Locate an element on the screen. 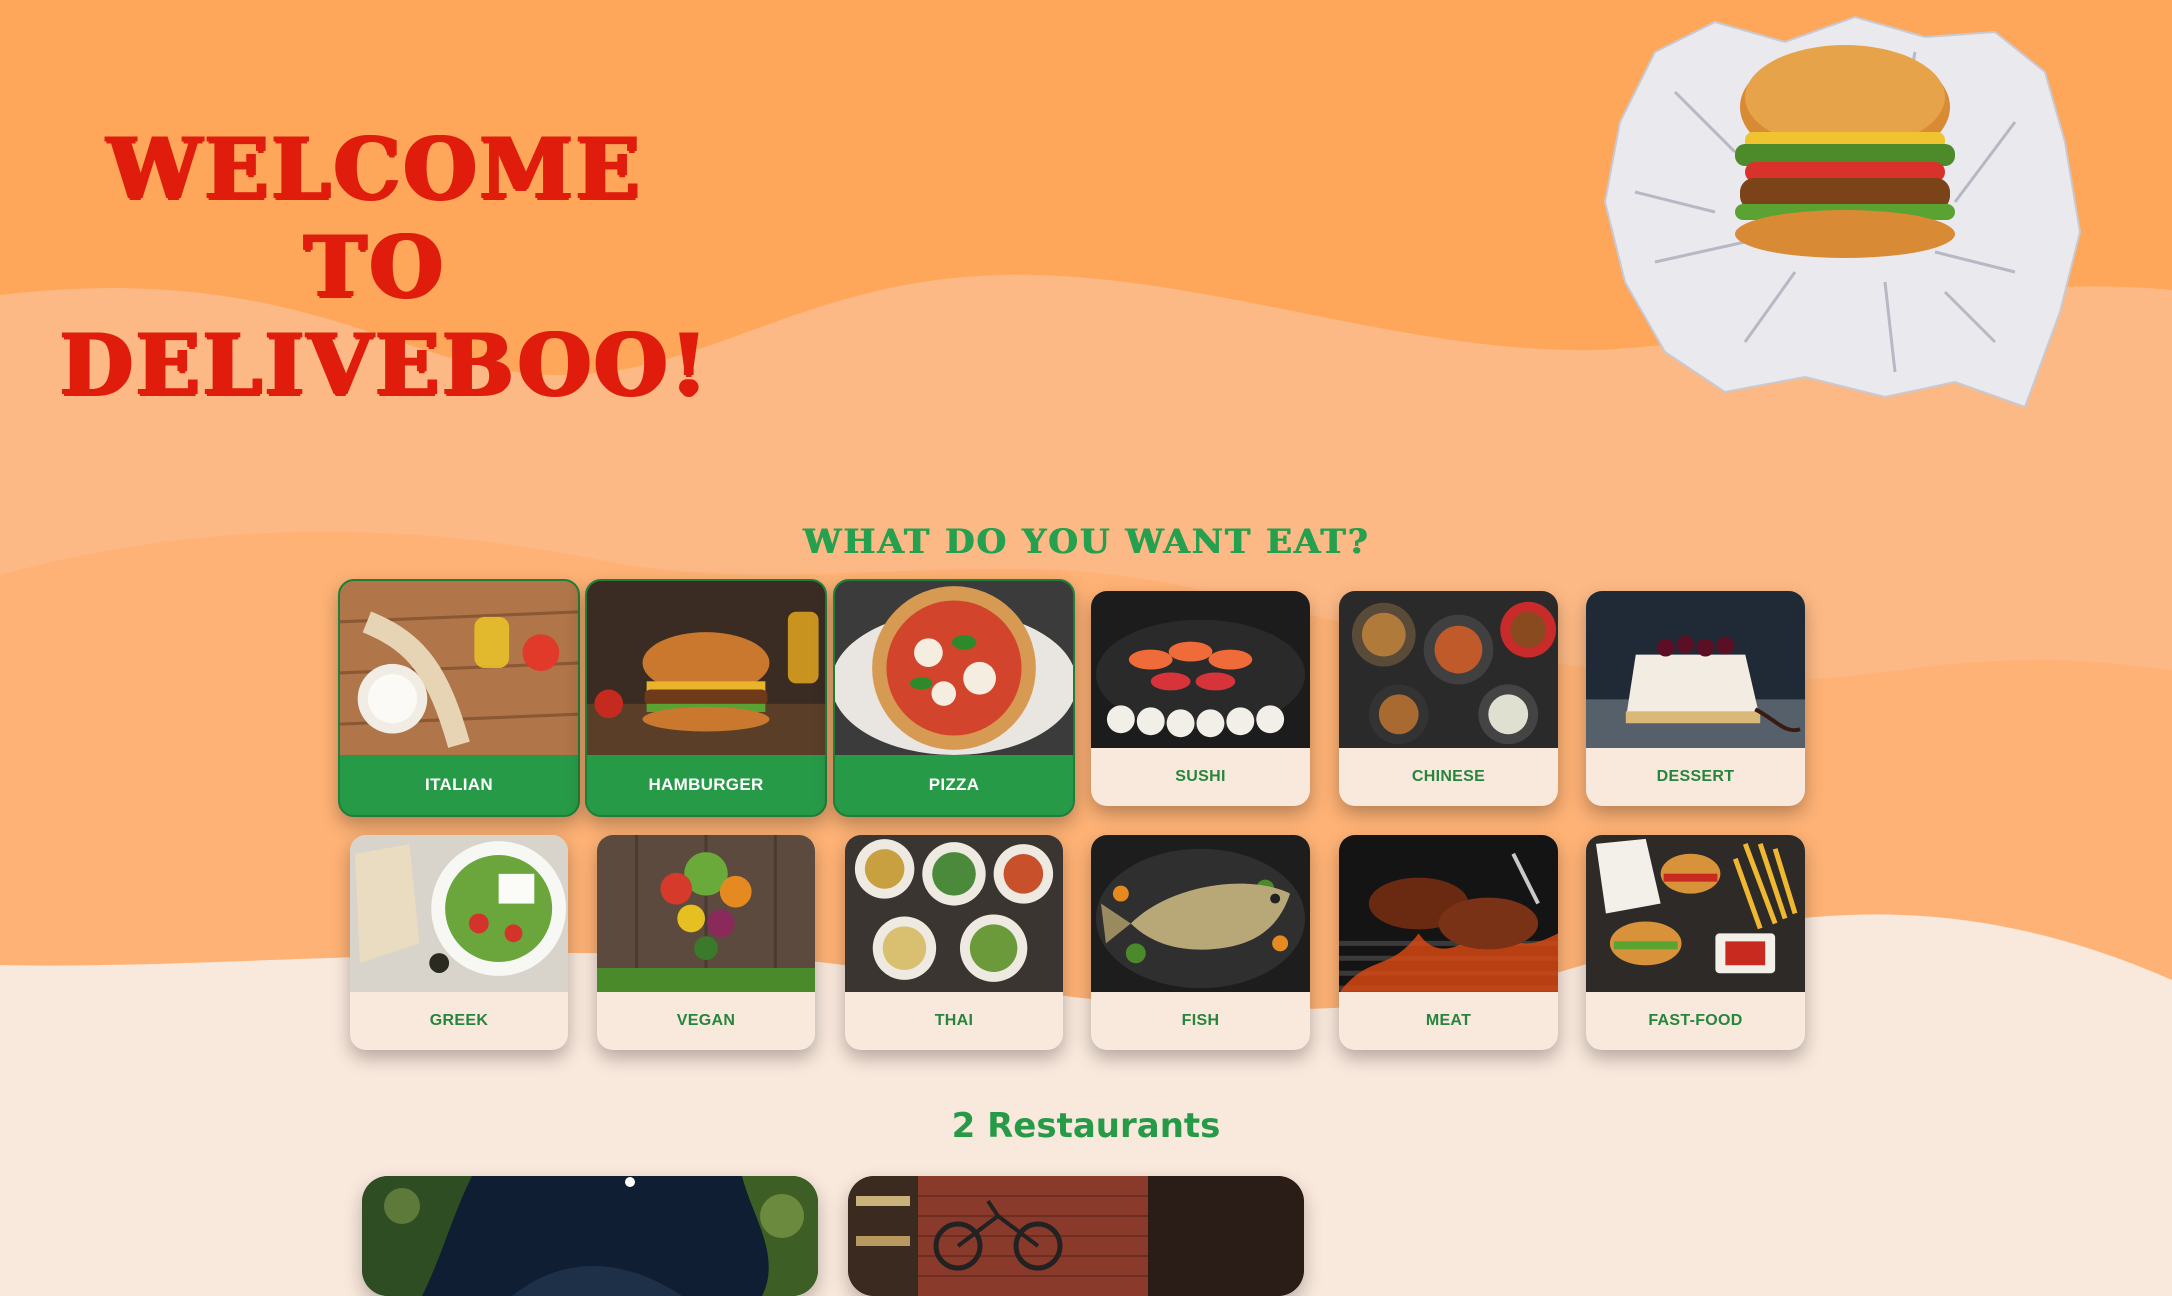 This screenshot has width=2172, height=1296. greek-food-photo is located at coordinates (459, 913).